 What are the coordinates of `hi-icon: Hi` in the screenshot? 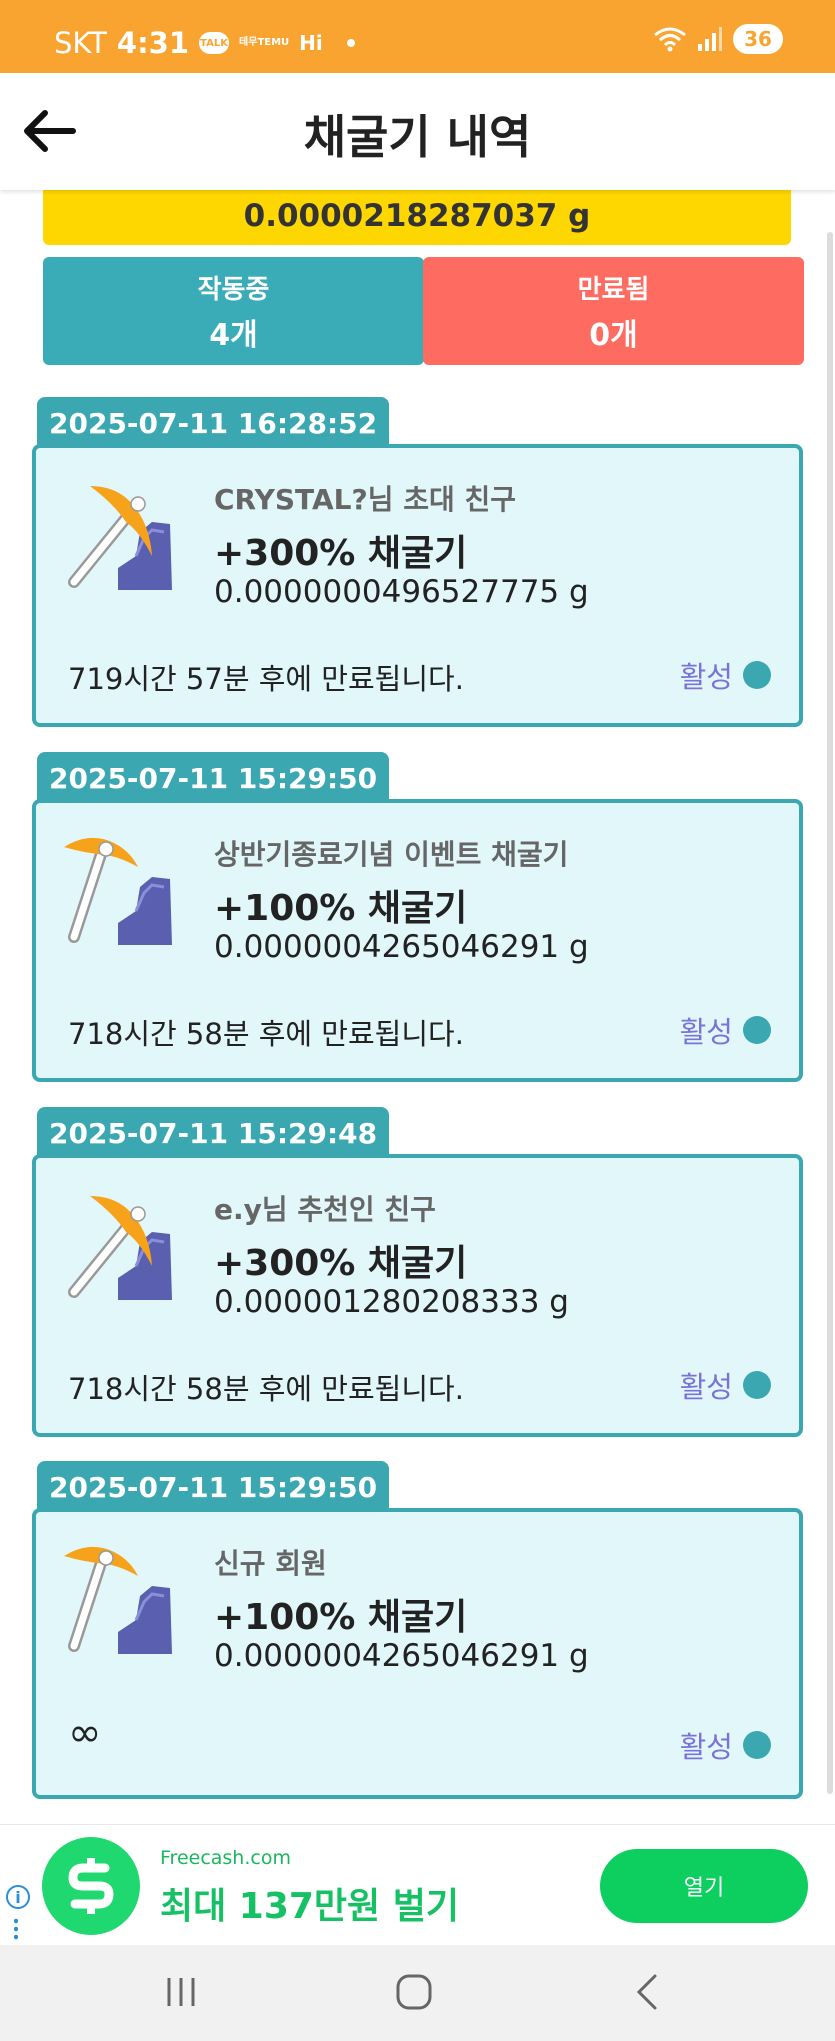 It's located at (311, 43).